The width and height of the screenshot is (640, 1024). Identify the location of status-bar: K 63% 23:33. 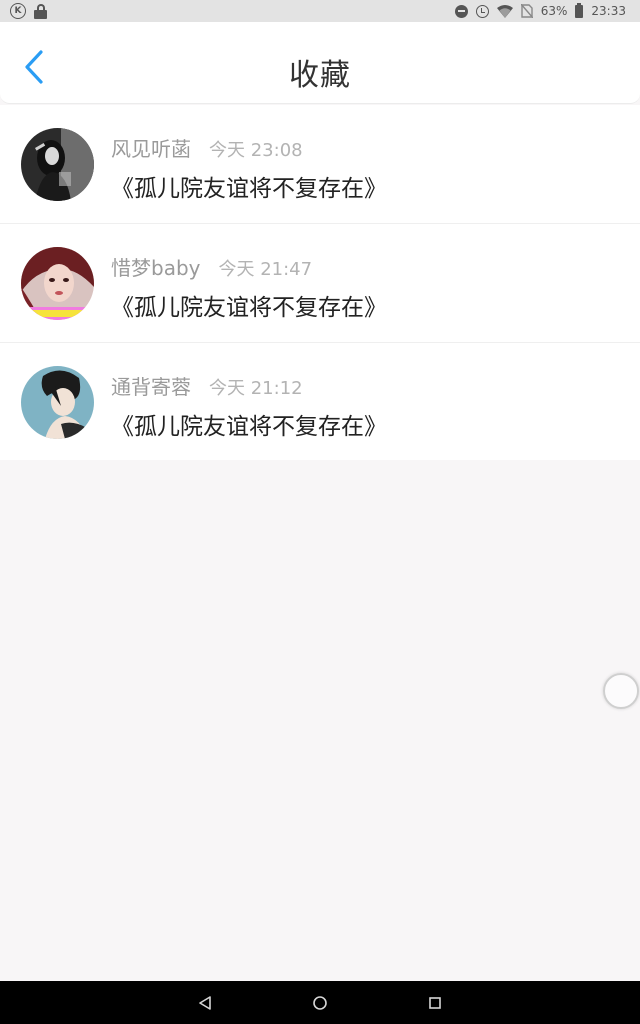
(320, 11).